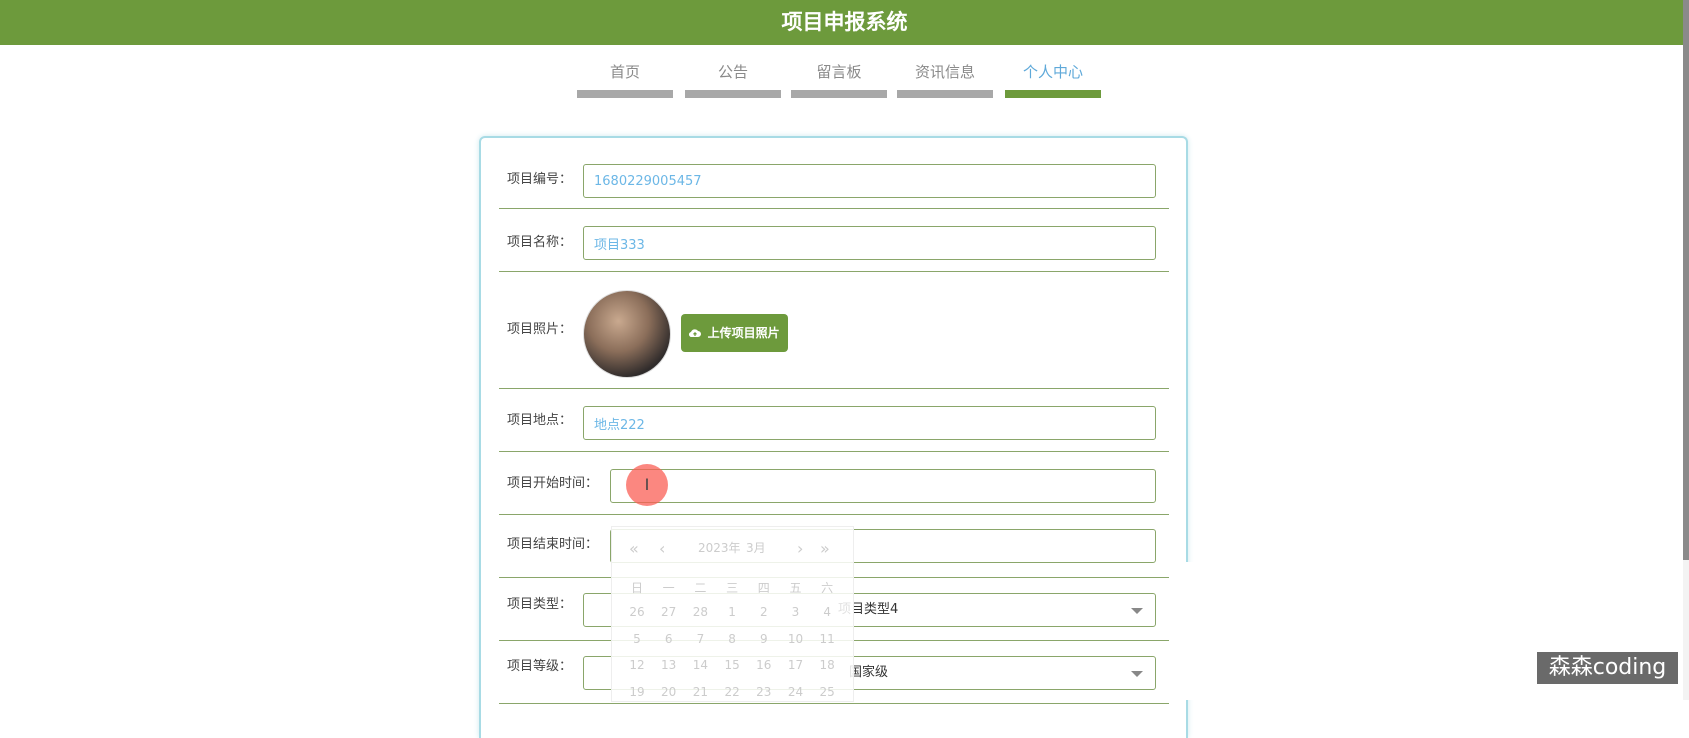 The width and height of the screenshot is (1689, 738). I want to click on date-cell: 6, so click(669, 639).